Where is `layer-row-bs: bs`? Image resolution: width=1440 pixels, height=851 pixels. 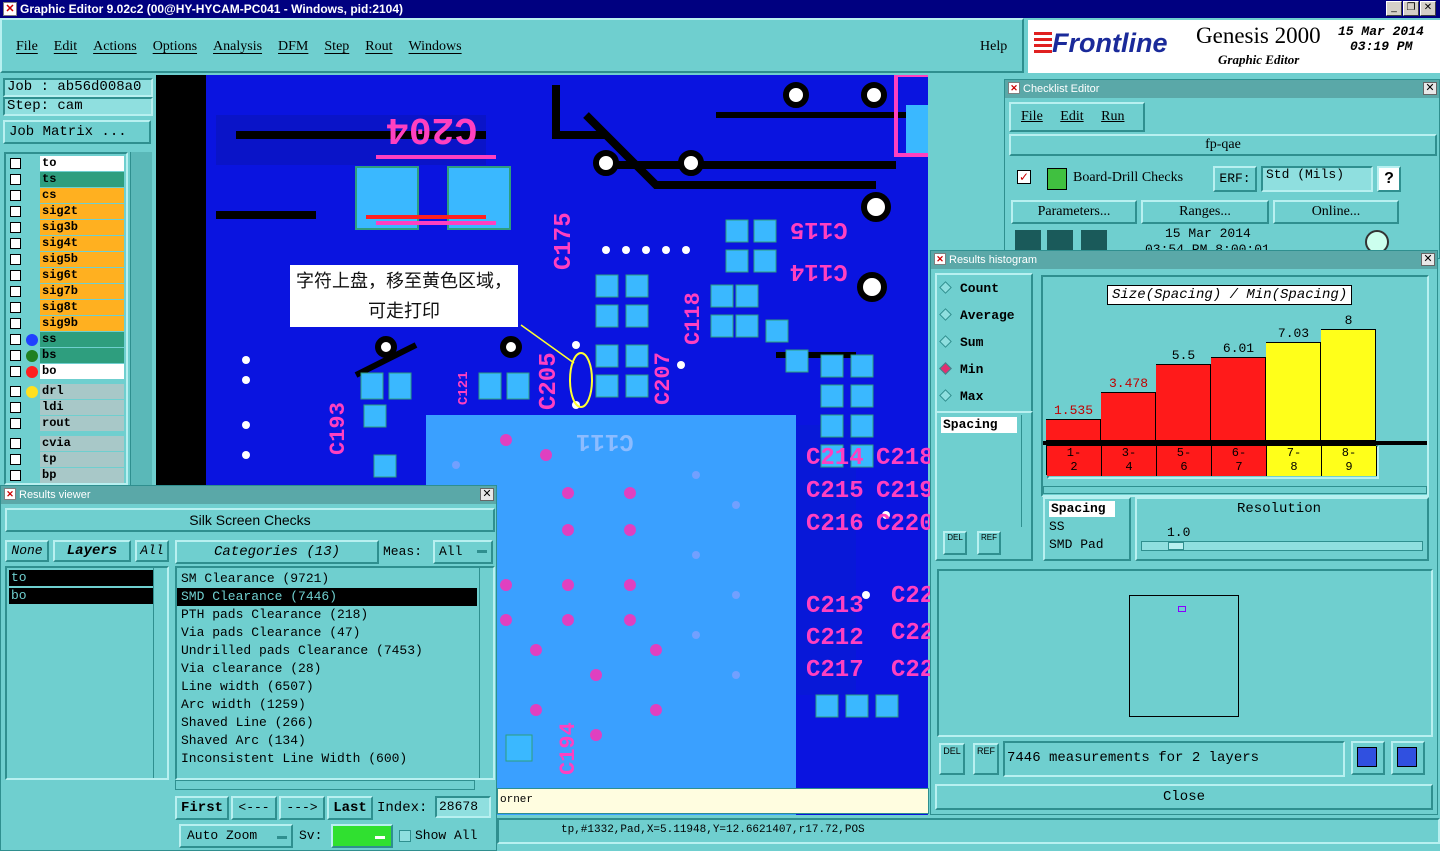
layer-row-bs: bs is located at coordinates (66, 355).